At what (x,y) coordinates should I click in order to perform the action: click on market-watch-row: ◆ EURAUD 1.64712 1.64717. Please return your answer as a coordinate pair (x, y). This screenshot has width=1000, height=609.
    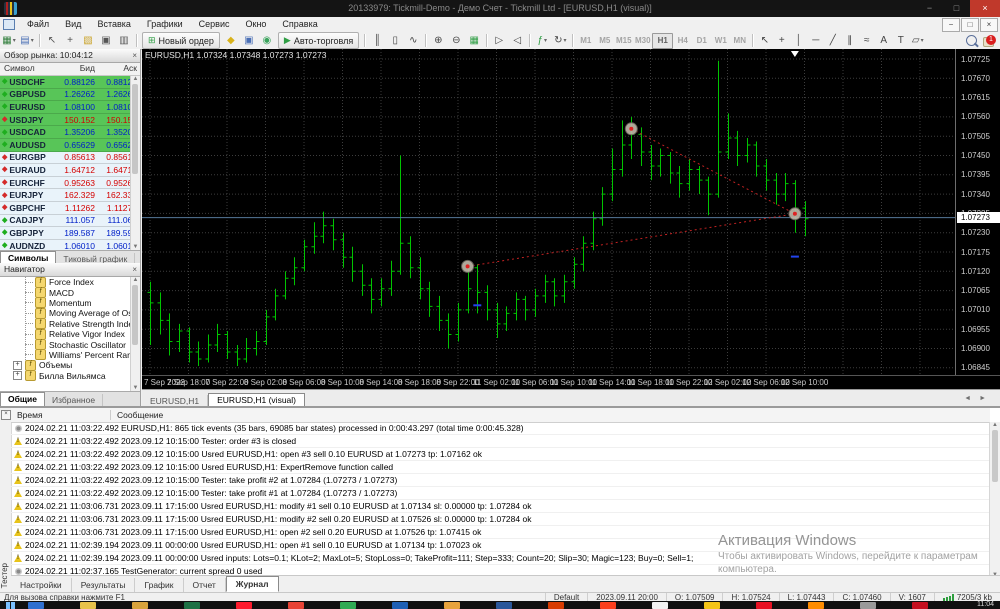
    Looking at the image, I should click on (70, 170).